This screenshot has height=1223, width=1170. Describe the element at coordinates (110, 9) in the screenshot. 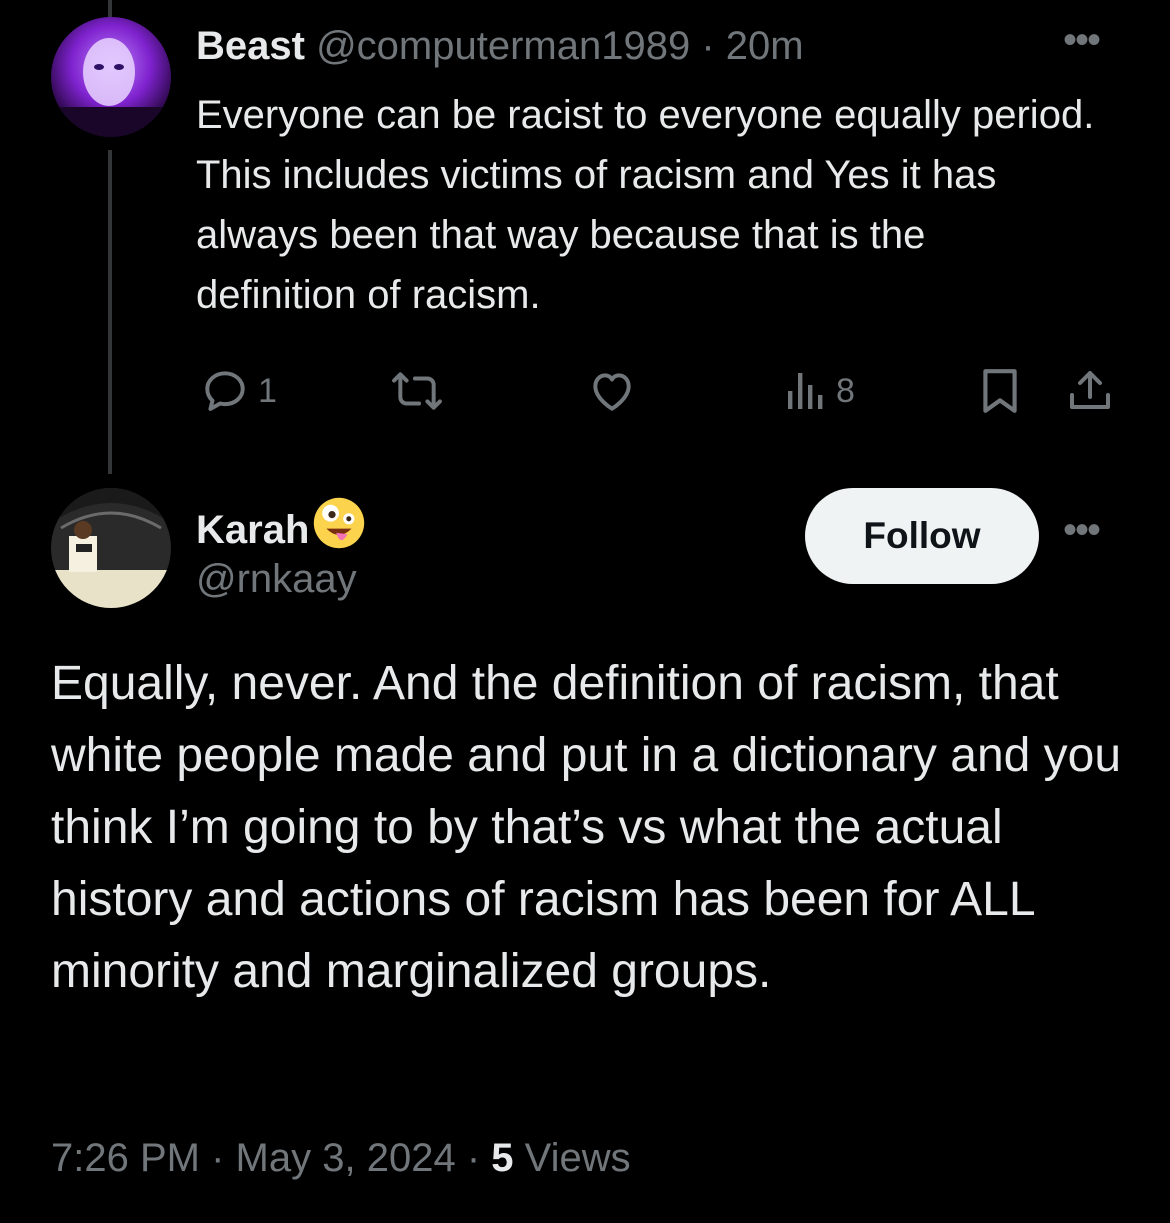

I see `thread-connector-top` at that location.